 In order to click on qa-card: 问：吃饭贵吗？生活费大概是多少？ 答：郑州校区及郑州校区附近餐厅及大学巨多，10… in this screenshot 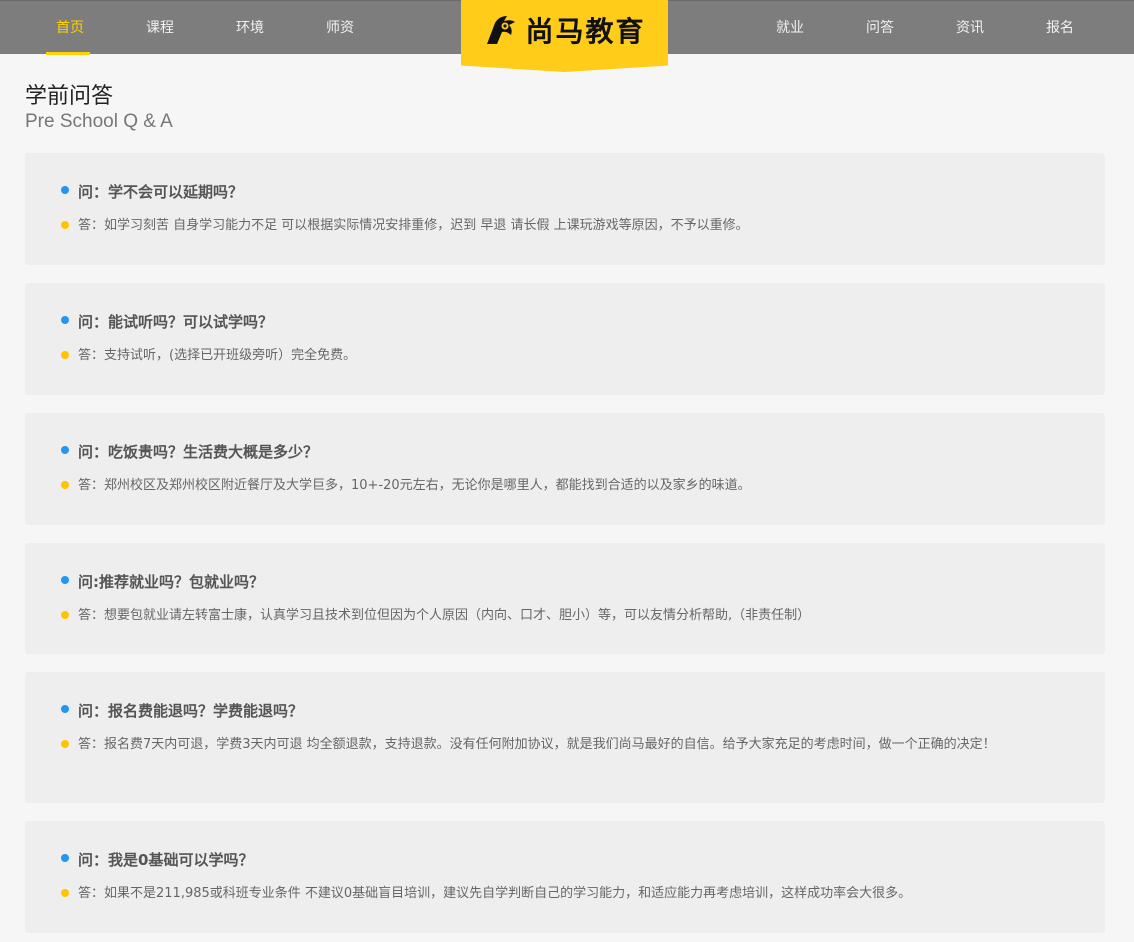, I will do `click(565, 469)`.